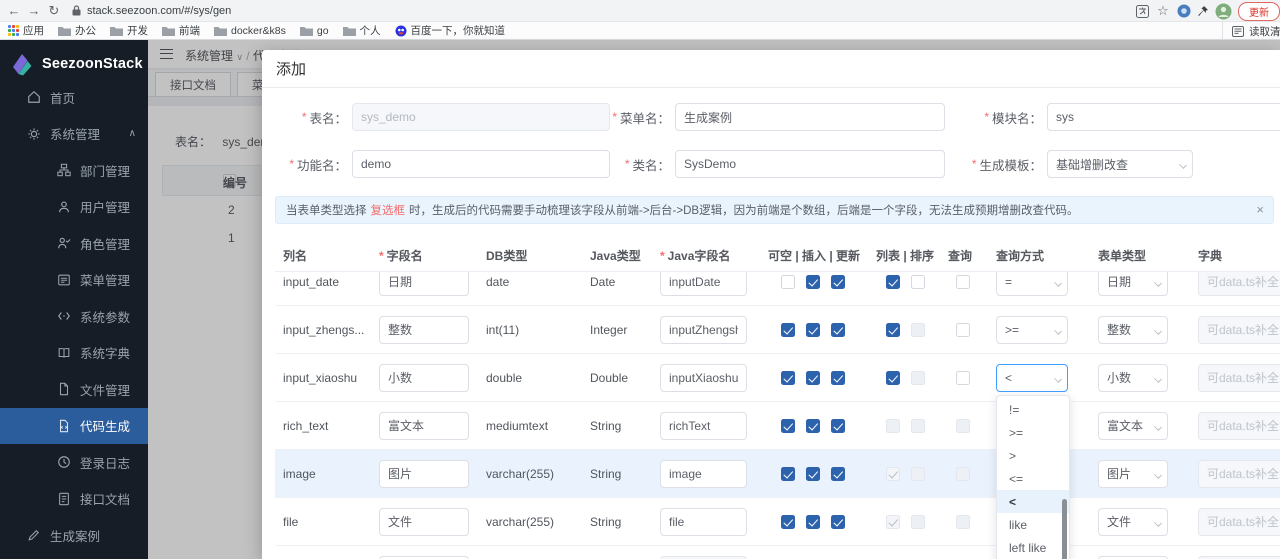 Image resolution: width=1280 pixels, height=559 pixels. What do you see at coordinates (159, 11) in the screenshot?
I see `address-bar: stack.seezoon.com/#/sys/gen` at bounding box center [159, 11].